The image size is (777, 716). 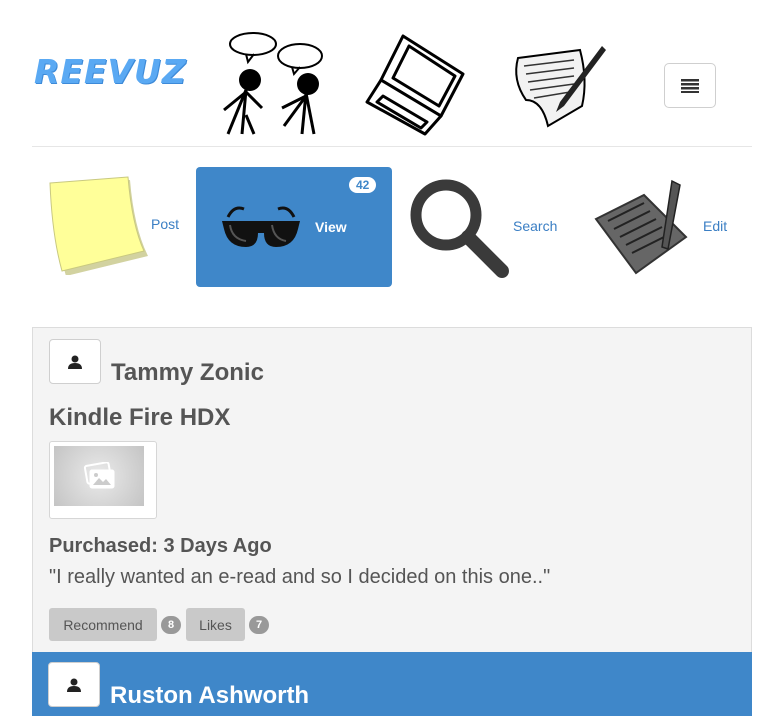 I want to click on nav-edit: Edit, so click(x=654, y=227).